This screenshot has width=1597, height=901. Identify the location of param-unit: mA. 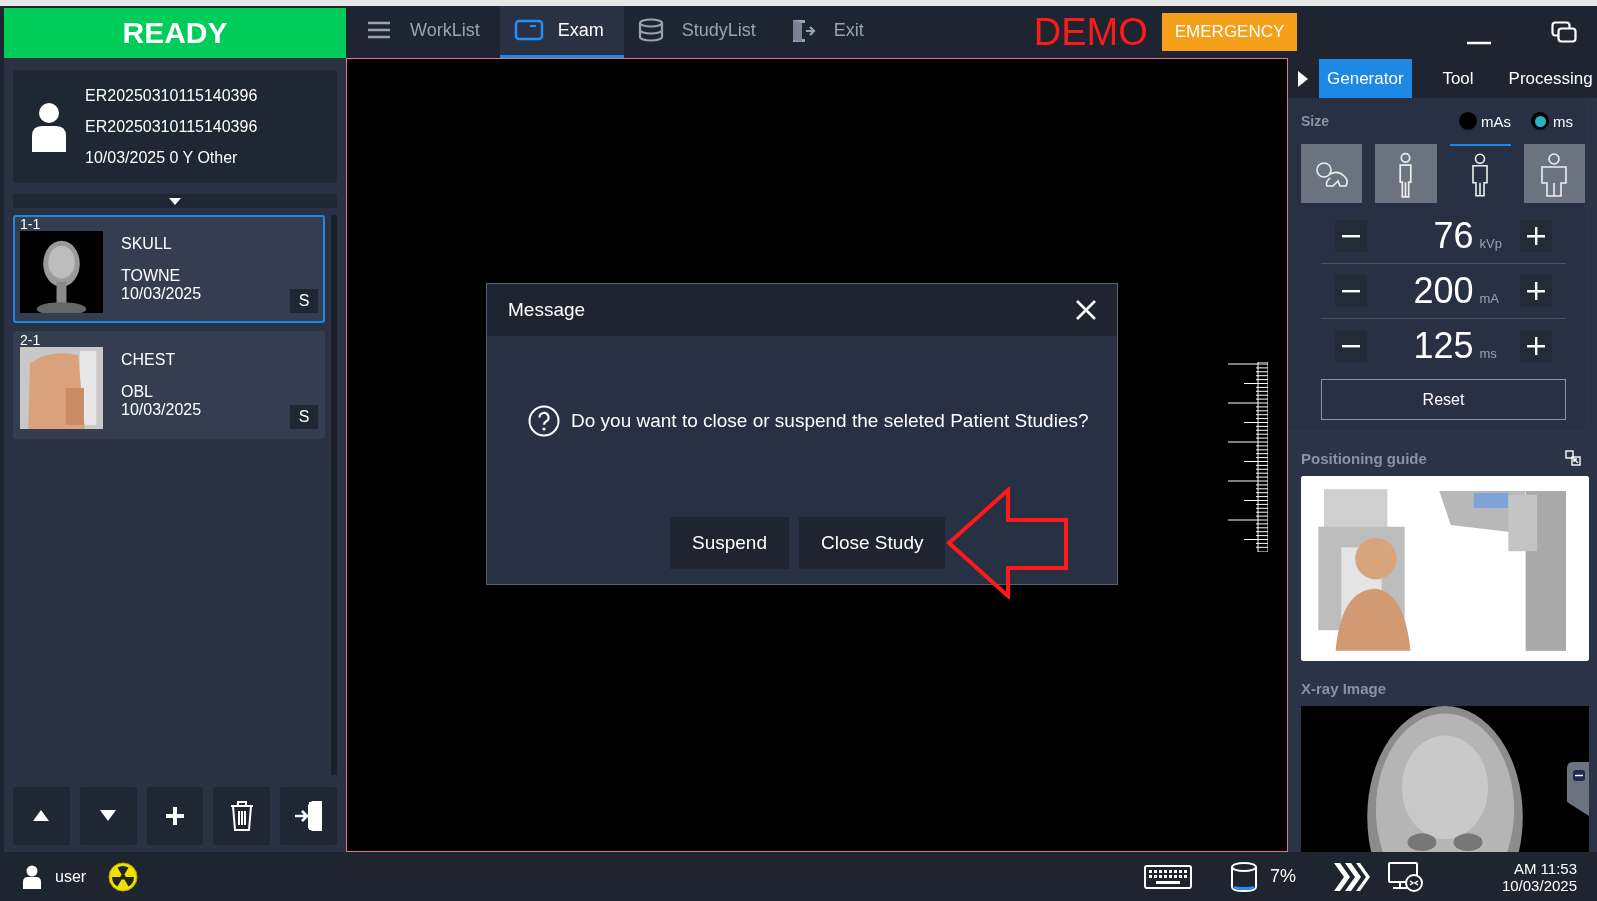
(1489, 299).